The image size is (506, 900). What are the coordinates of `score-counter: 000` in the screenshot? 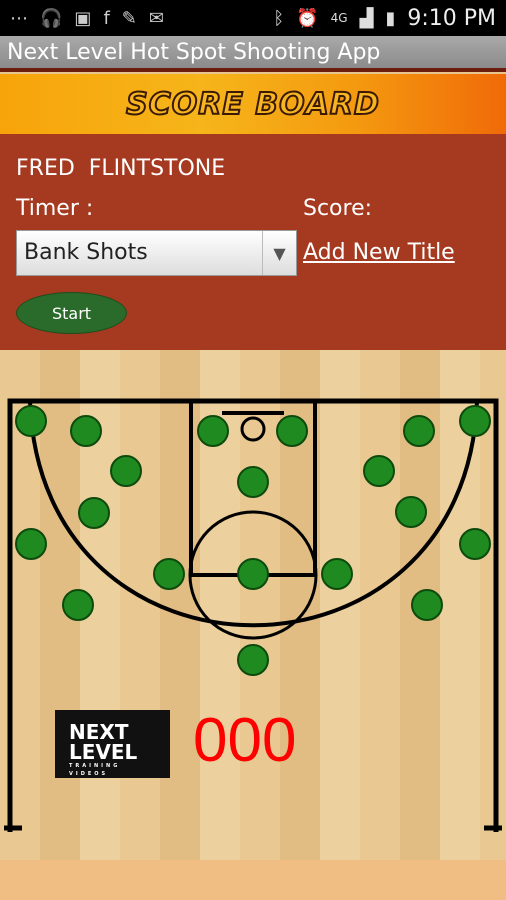 It's located at (245, 740).